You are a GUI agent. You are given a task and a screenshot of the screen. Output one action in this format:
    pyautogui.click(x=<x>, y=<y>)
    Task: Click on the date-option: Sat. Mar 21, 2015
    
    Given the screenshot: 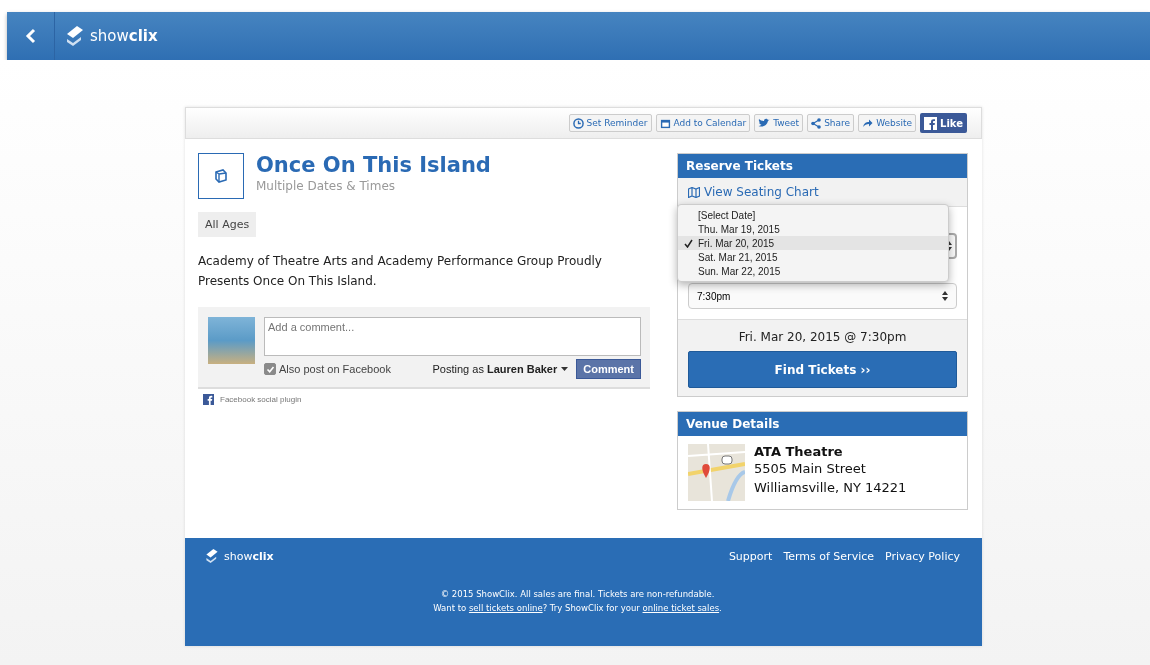 What is the action you would take?
    pyautogui.click(x=813, y=257)
    